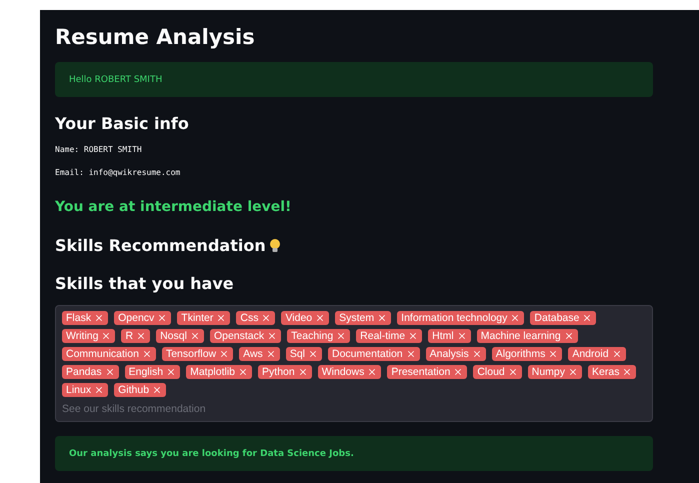 Image resolution: width=699 pixels, height=483 pixels. What do you see at coordinates (118, 173) in the screenshot?
I see `info-line: Email: info@qwikresume.com` at bounding box center [118, 173].